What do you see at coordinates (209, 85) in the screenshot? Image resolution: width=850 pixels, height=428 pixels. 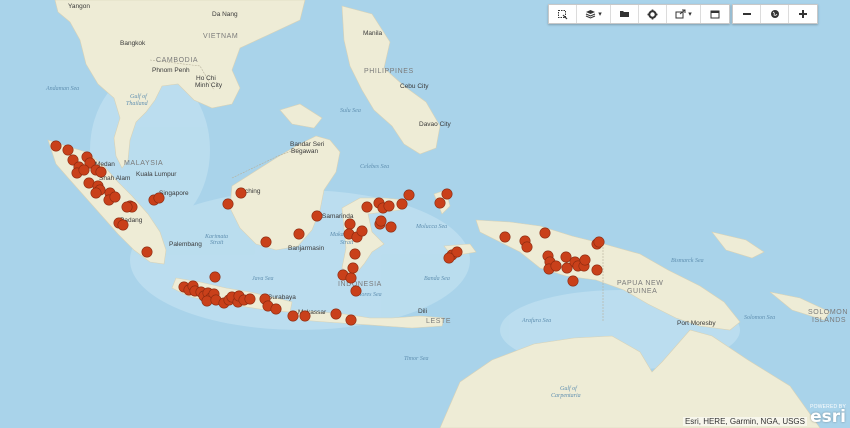 I see `svg-text: Minh City` at bounding box center [209, 85].